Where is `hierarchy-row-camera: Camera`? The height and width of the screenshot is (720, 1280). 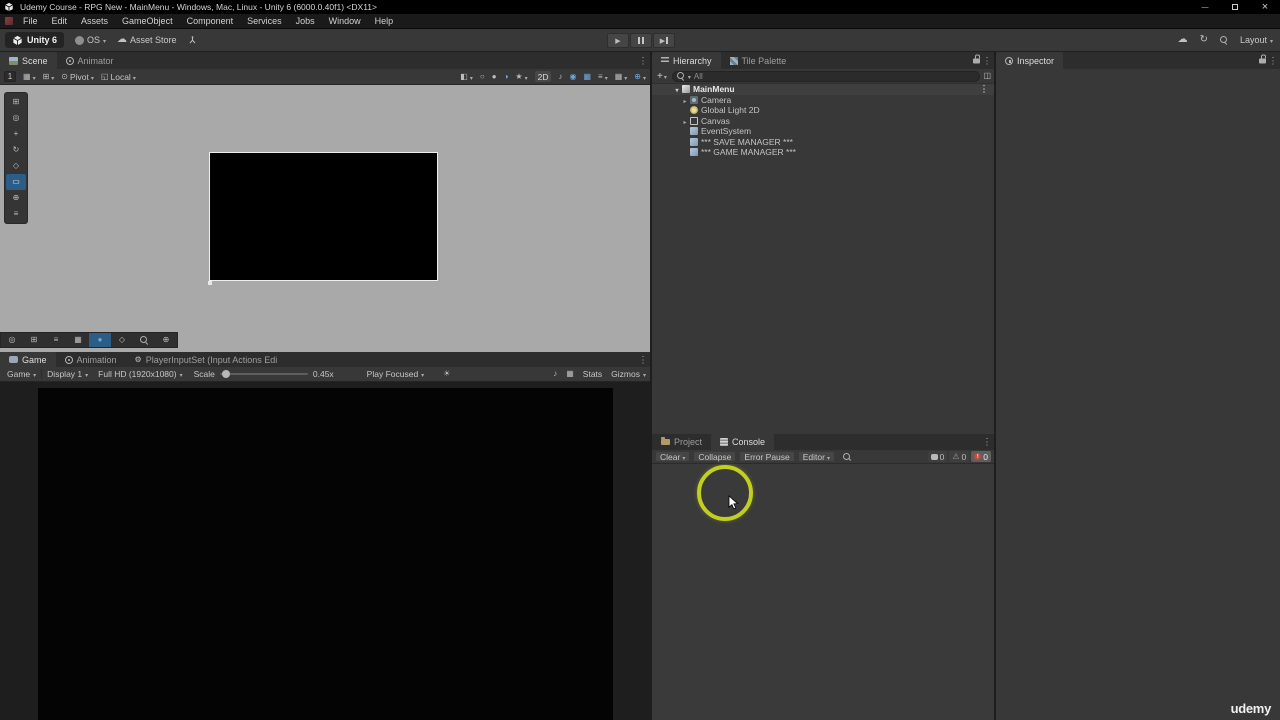
hierarchy-row-camera: Camera is located at coordinates (823, 100).